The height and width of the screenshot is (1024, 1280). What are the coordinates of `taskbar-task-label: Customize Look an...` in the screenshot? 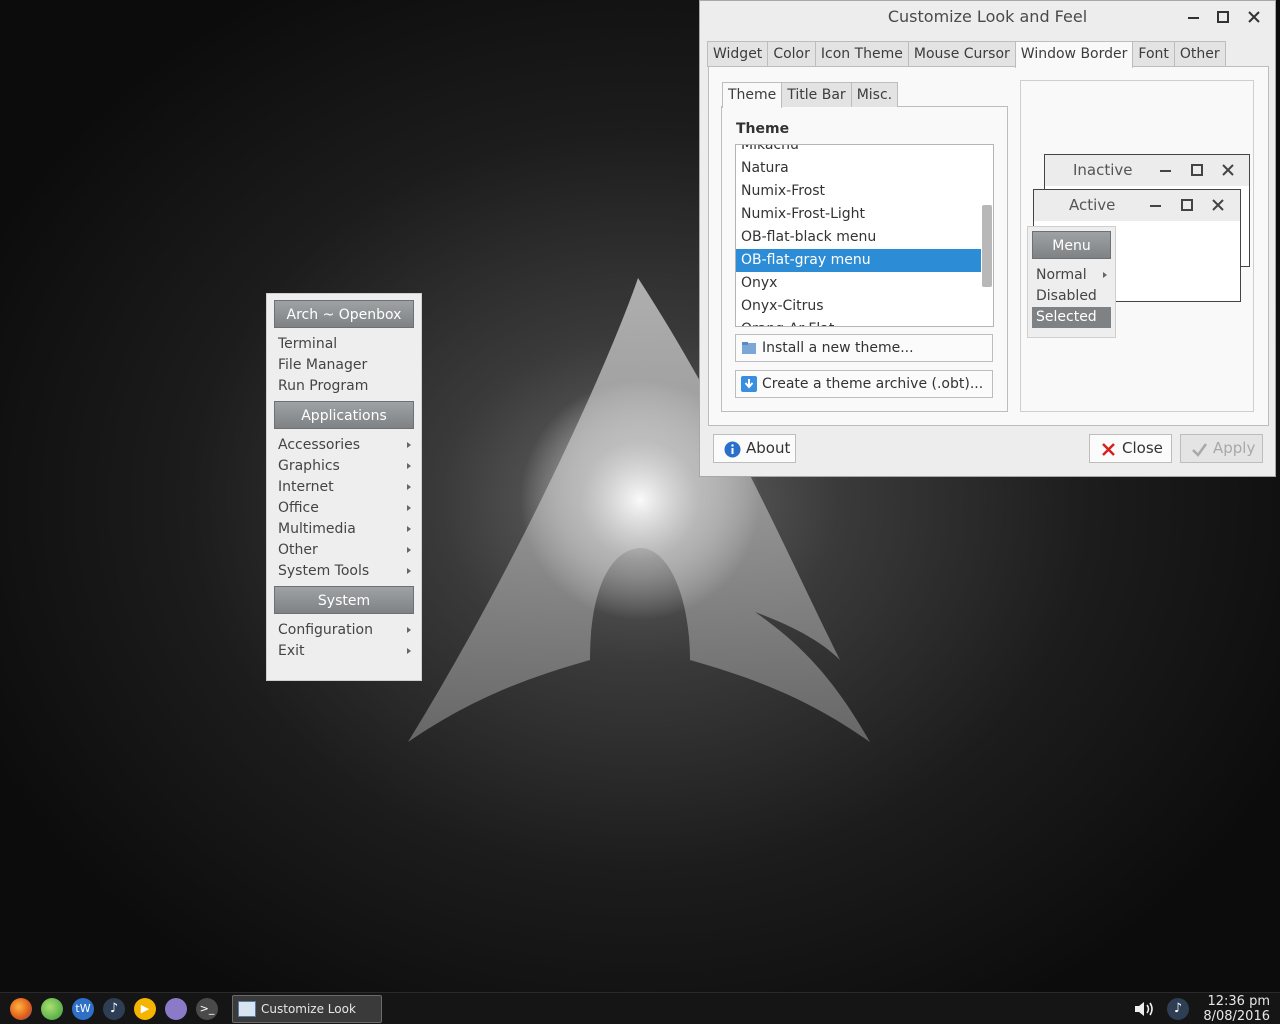 It's located at (308, 1009).